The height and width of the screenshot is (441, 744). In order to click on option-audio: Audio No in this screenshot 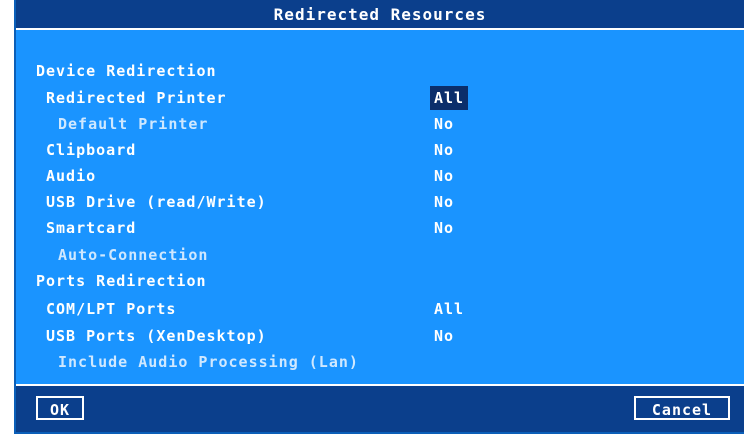, I will do `click(380, 176)`.